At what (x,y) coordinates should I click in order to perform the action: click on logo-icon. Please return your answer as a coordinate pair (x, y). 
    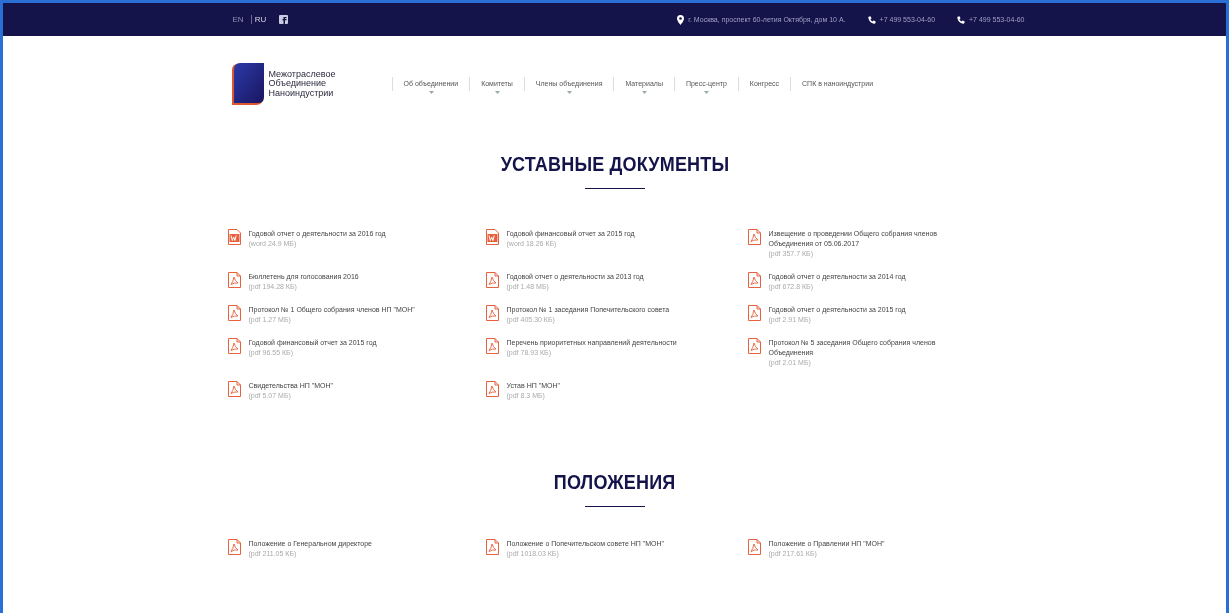
    Looking at the image, I should click on (246, 84).